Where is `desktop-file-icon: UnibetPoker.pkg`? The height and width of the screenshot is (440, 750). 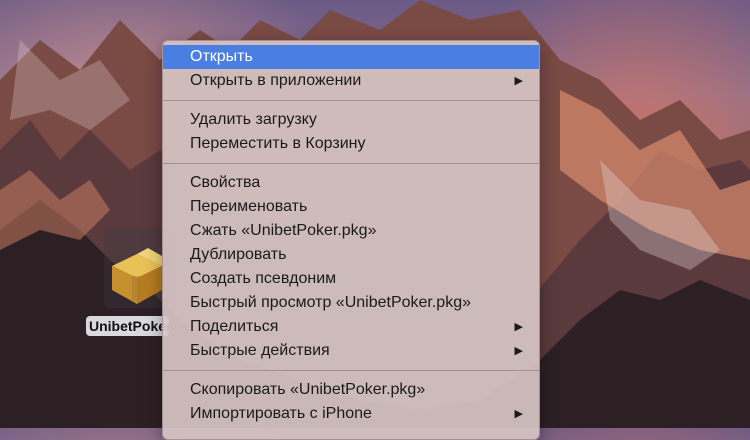
desktop-file-icon: UnibetPoker.pkg is located at coordinates (128, 284).